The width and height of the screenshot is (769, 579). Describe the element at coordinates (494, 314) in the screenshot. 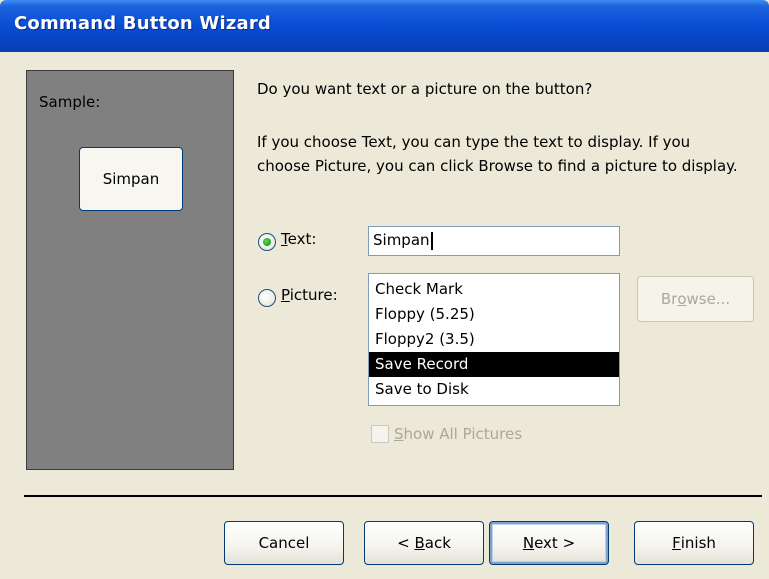

I see `list-item: Floppy (5.25)` at that location.